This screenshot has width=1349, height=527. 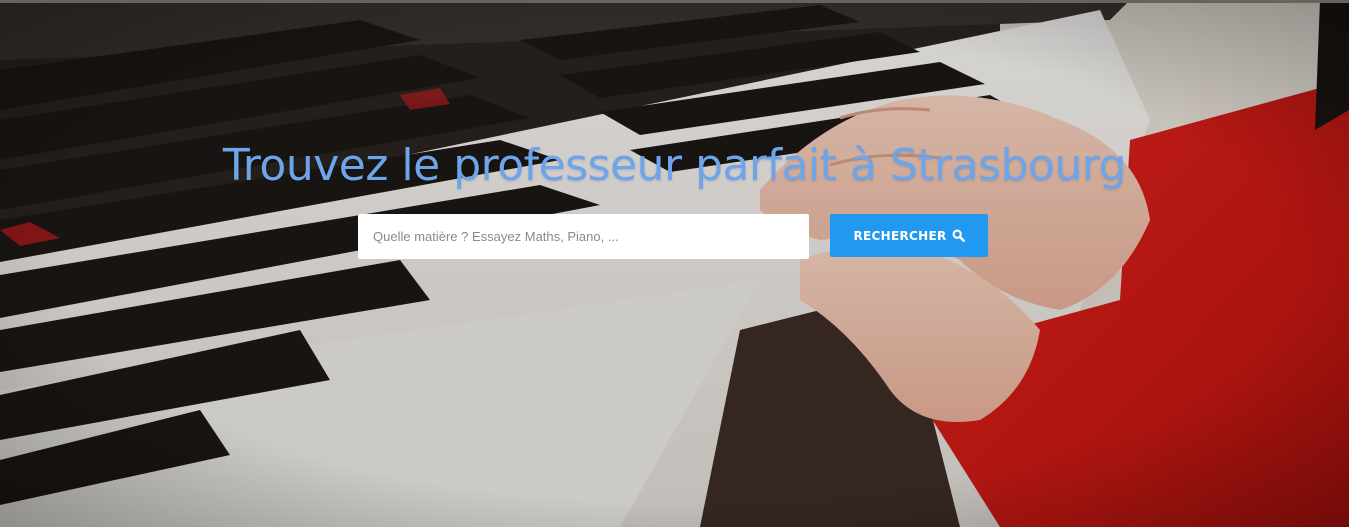 I want to click on search-button: RECHERCHER, so click(x=909, y=235).